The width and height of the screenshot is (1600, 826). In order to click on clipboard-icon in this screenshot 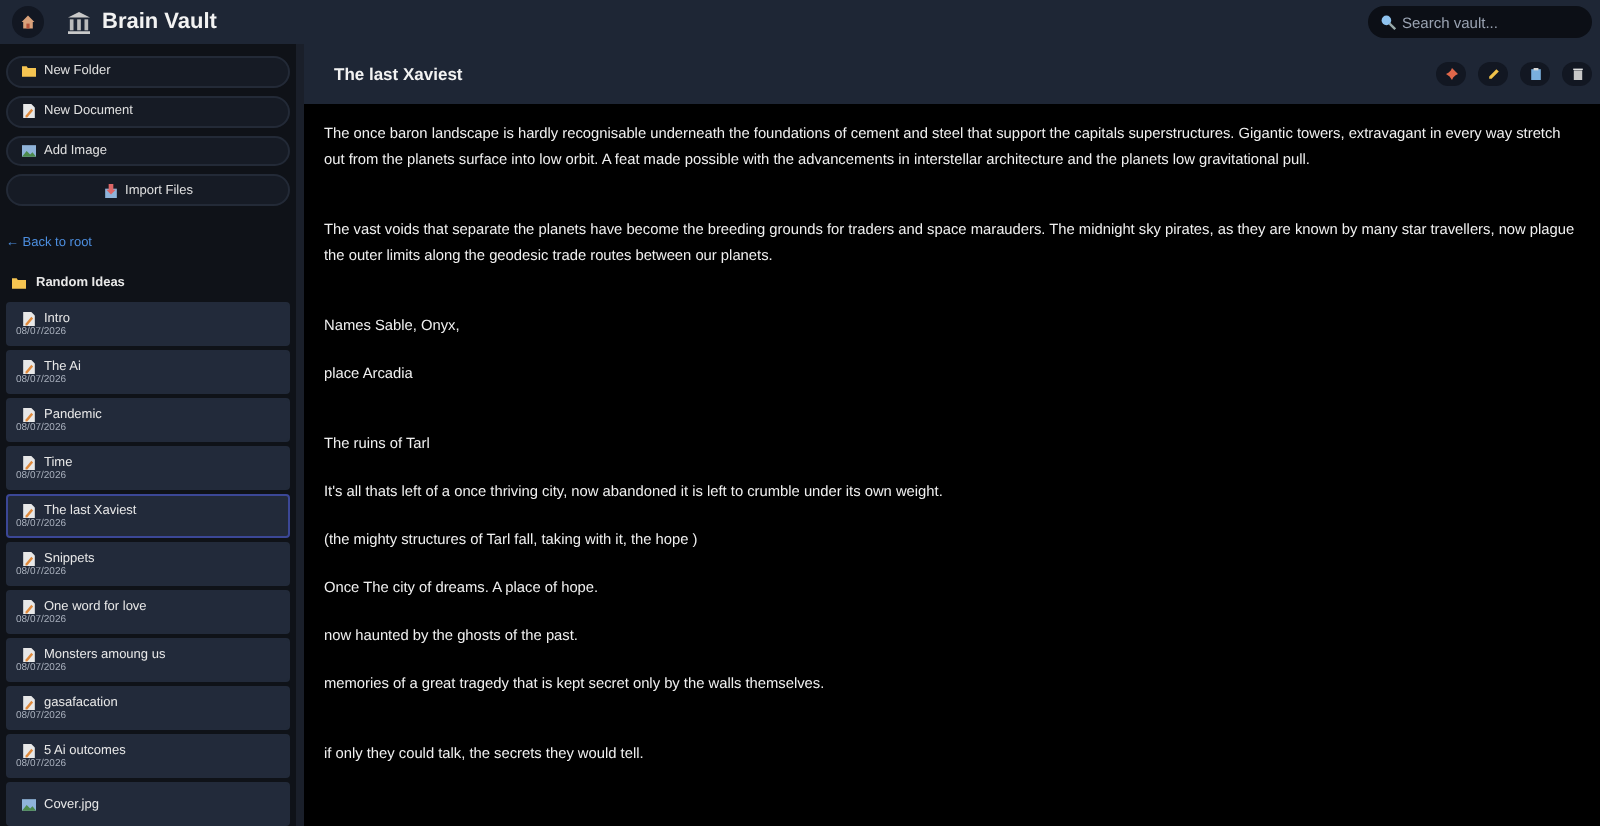, I will do `click(1535, 74)`.